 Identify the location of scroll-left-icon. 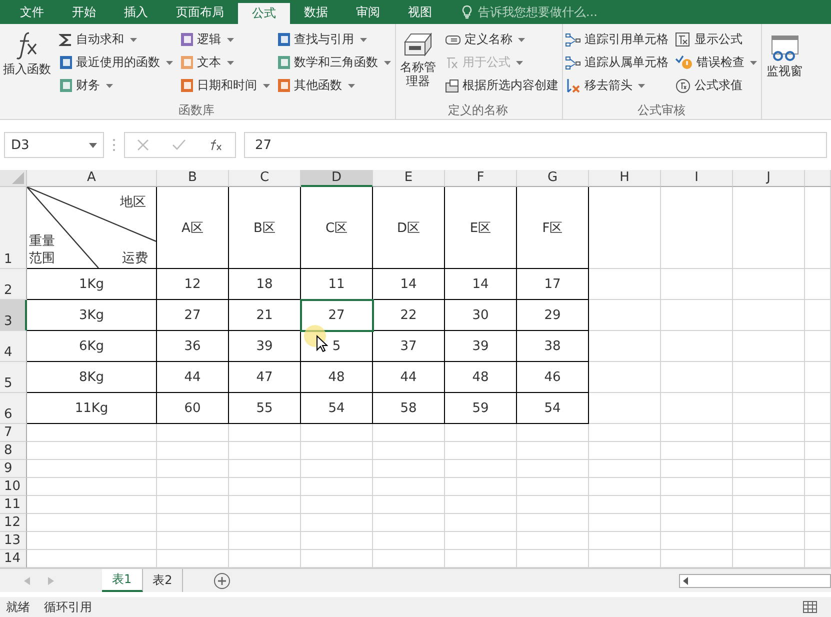
(685, 580).